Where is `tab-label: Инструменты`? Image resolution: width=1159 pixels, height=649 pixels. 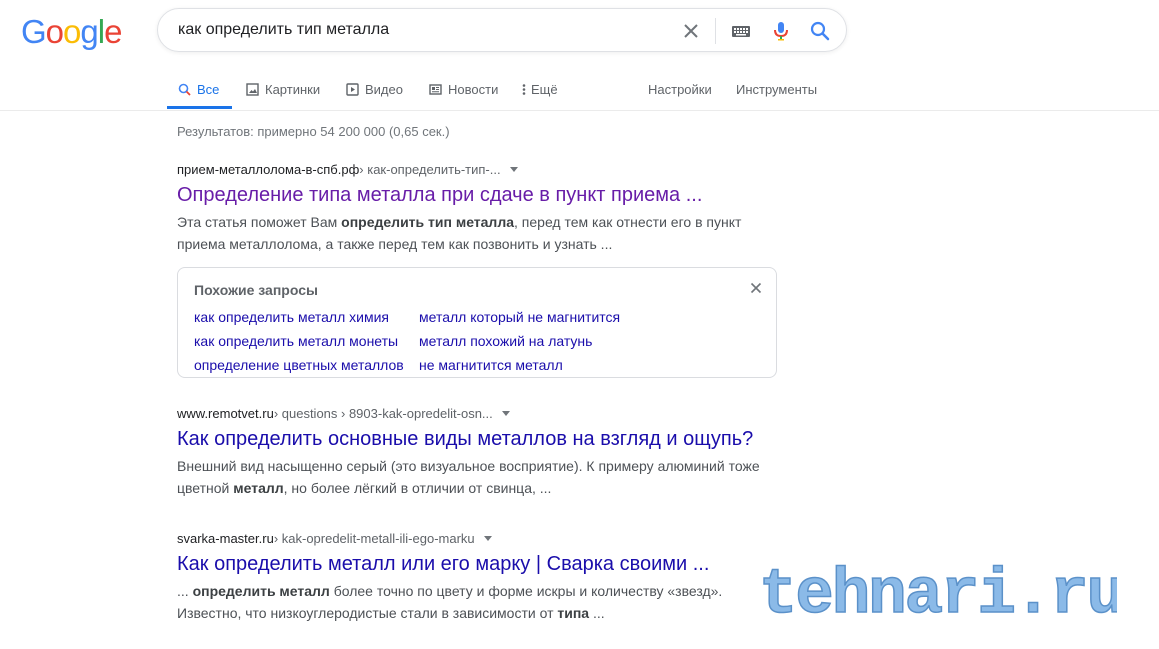
tab-label: Инструменты is located at coordinates (777, 89).